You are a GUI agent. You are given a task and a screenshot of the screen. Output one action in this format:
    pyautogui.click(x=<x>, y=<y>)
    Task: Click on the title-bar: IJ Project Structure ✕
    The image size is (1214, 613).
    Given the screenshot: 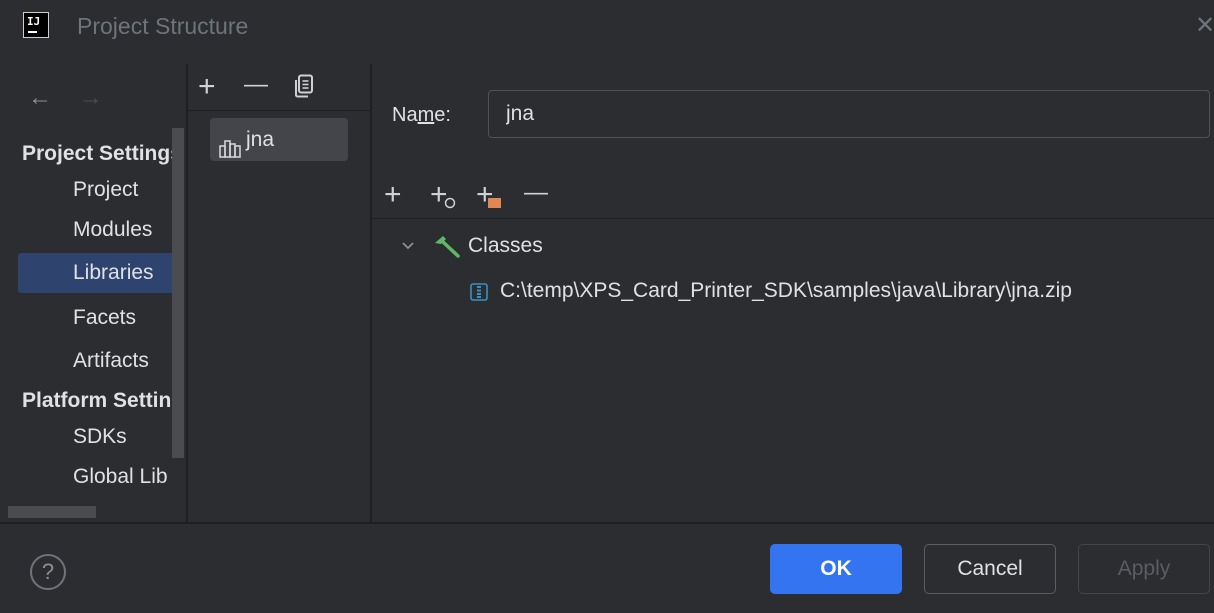 What is the action you would take?
    pyautogui.click(x=607, y=27)
    